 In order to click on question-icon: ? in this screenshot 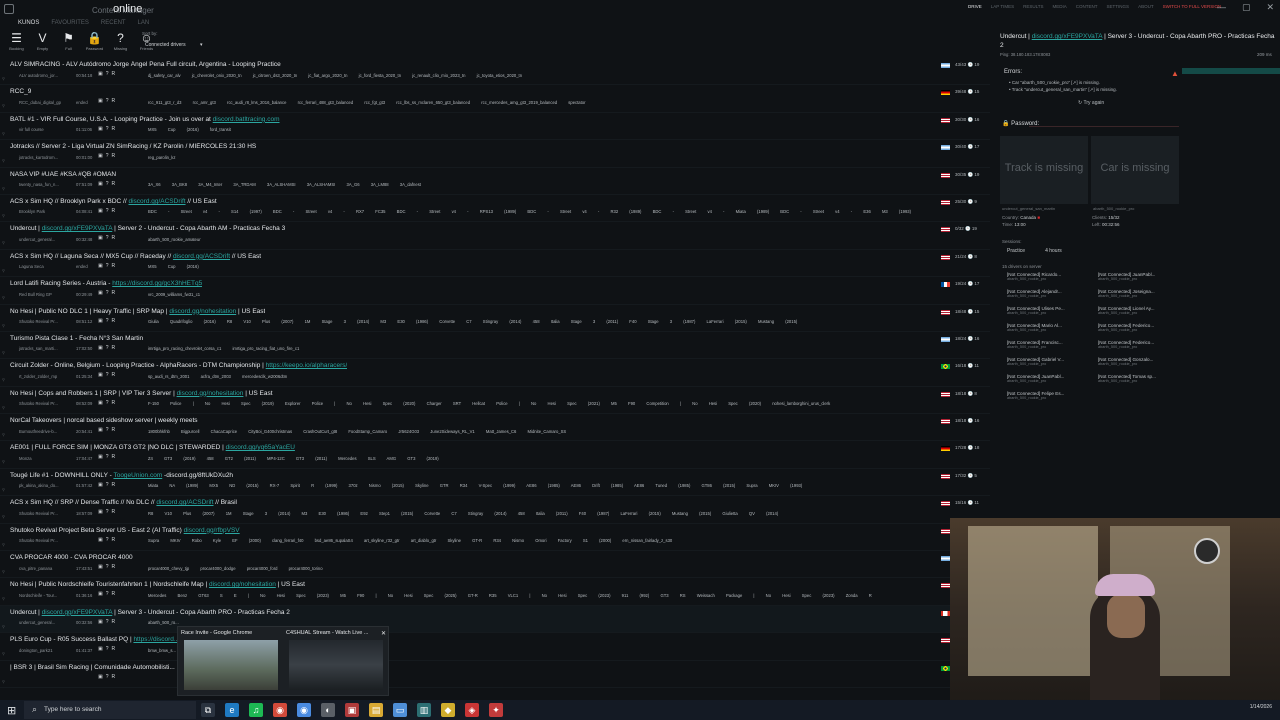, I will do `click(107, 567)`.